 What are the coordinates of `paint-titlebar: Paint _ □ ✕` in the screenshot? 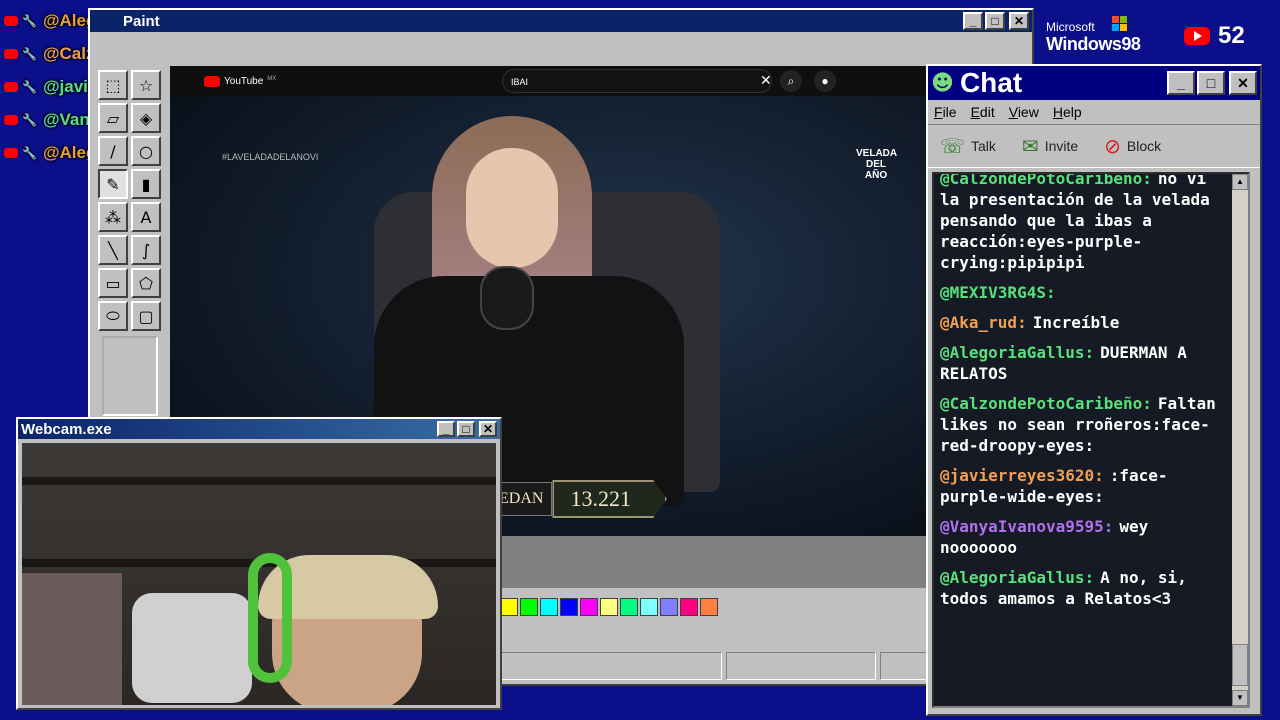 It's located at (561, 21).